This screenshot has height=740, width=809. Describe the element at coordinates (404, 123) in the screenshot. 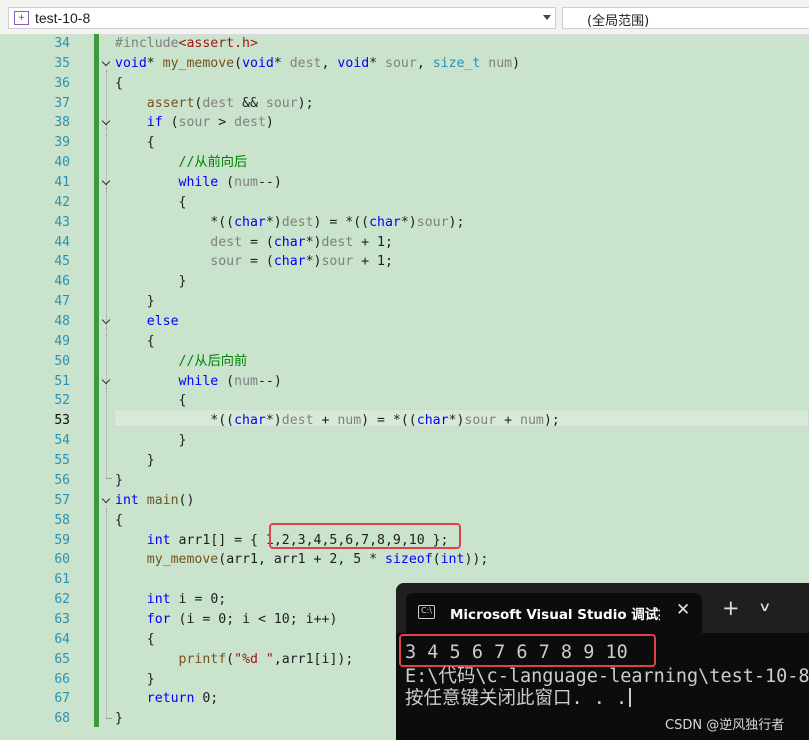

I see `code-line: 38 if (sour > dest)` at that location.